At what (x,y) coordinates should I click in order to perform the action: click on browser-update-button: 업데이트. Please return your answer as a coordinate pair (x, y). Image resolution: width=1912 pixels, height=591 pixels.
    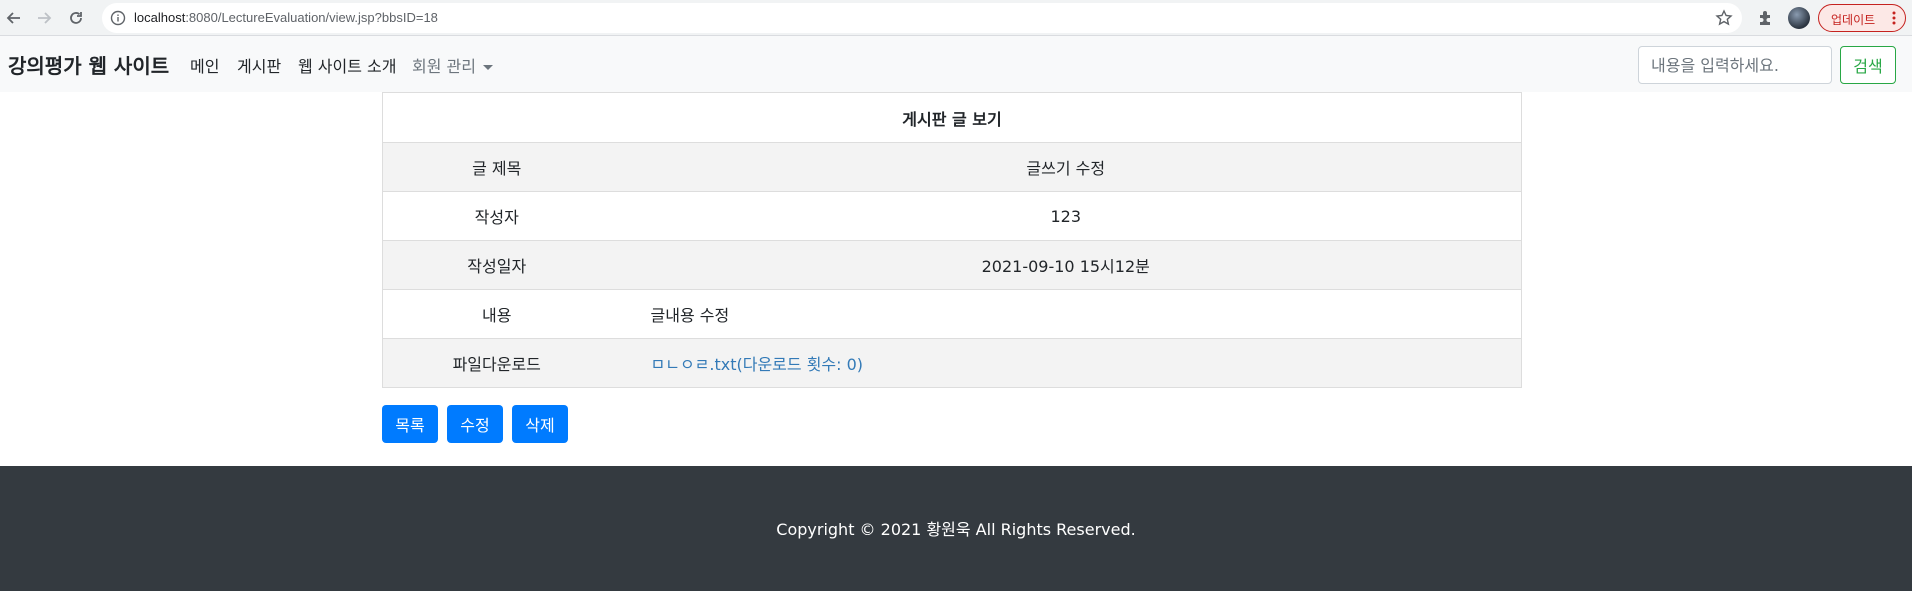
    Looking at the image, I should click on (1862, 18).